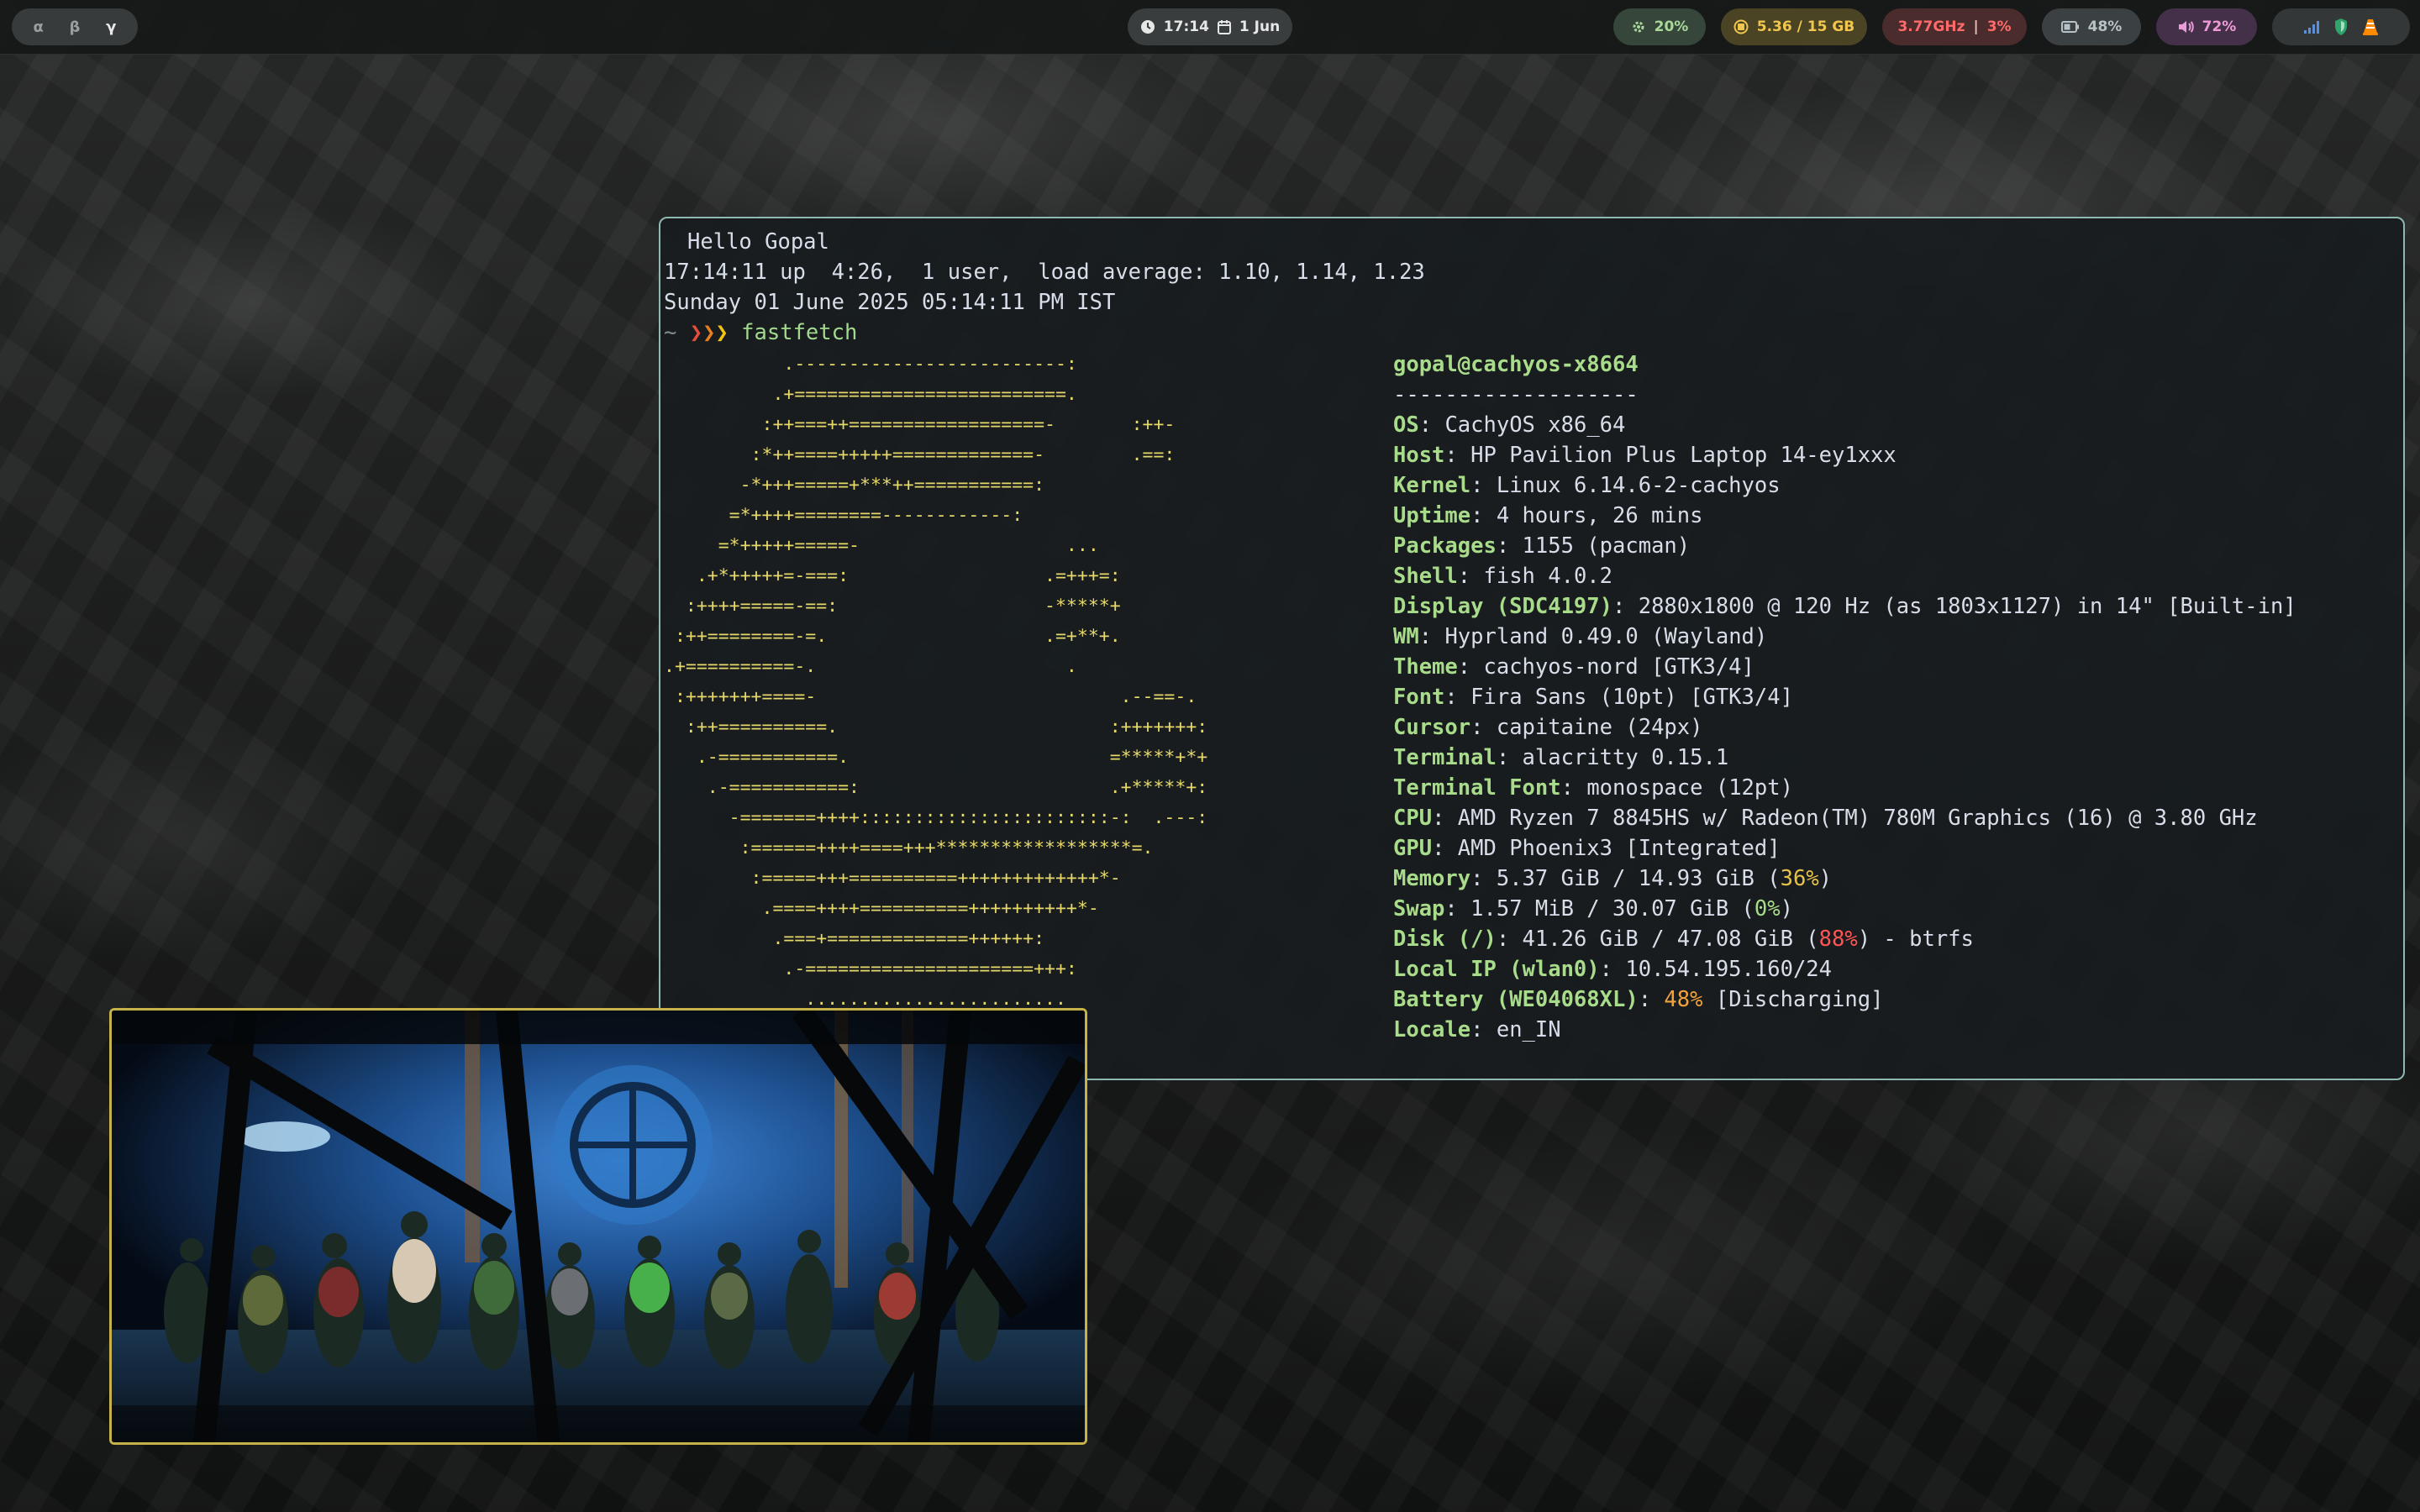 This screenshot has width=2420, height=1512. I want to click on info-value: 5.37 GiB / 14.93 GiB (, so click(1638, 878).